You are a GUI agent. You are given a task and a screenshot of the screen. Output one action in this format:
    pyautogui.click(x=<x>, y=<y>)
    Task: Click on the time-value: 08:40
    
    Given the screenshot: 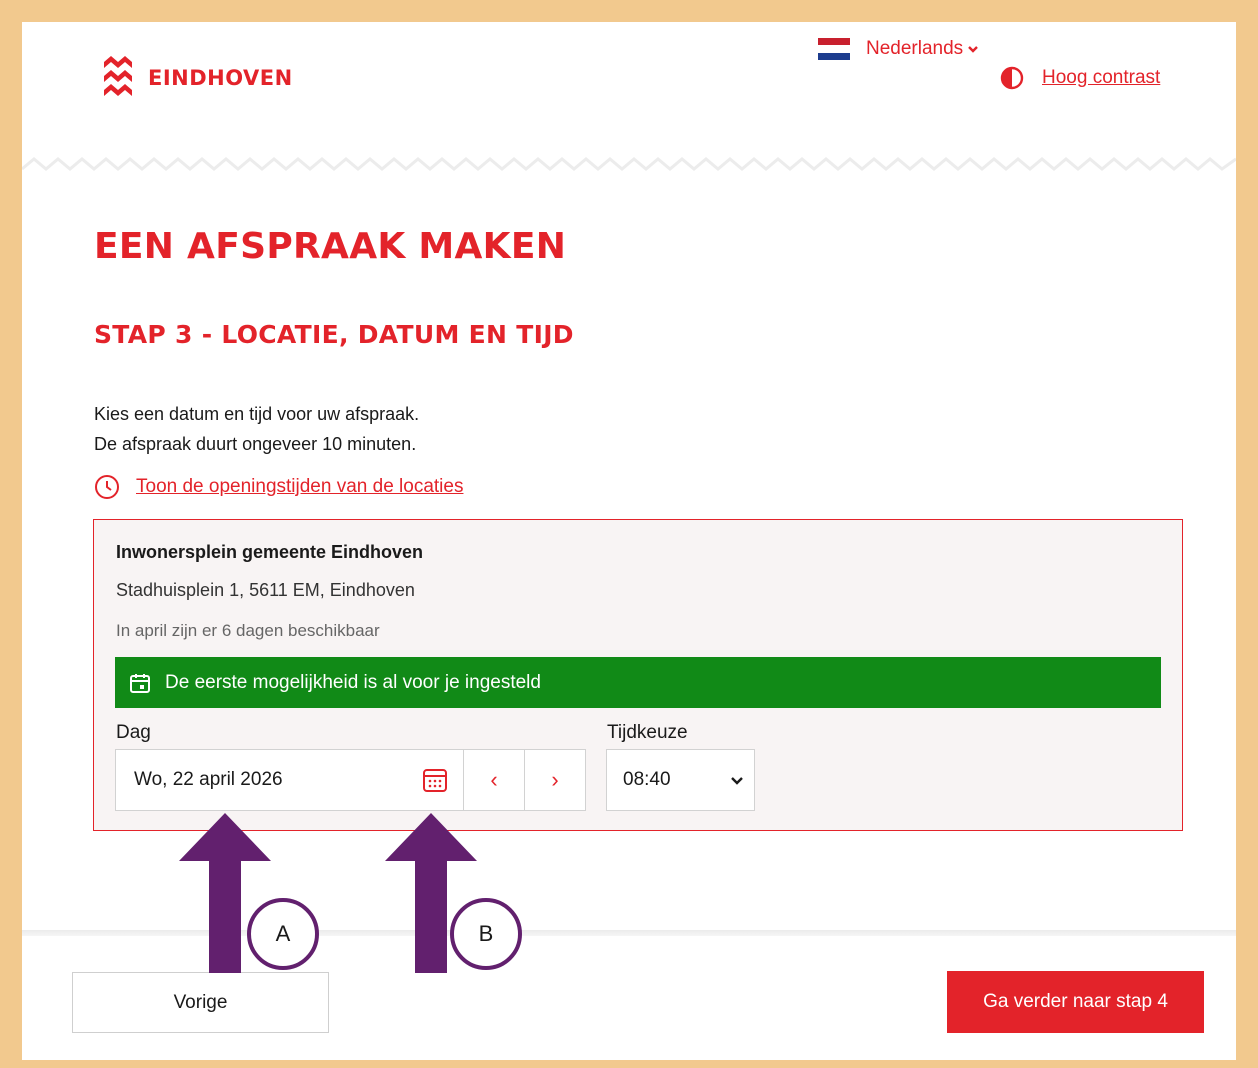 What is the action you would take?
    pyautogui.click(x=647, y=779)
    